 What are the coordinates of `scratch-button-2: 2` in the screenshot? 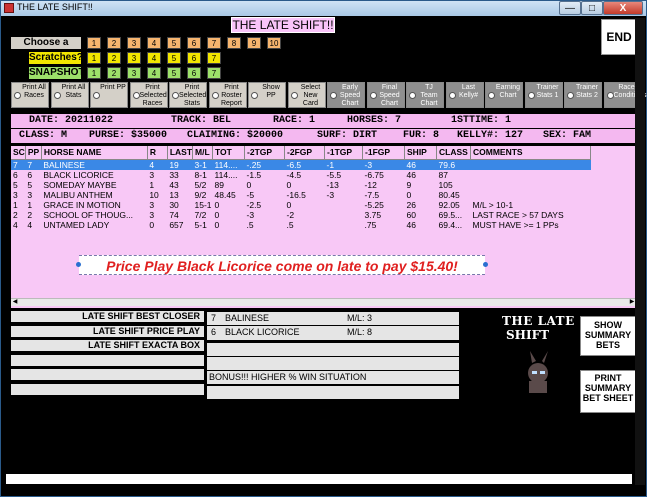 It's located at (114, 58).